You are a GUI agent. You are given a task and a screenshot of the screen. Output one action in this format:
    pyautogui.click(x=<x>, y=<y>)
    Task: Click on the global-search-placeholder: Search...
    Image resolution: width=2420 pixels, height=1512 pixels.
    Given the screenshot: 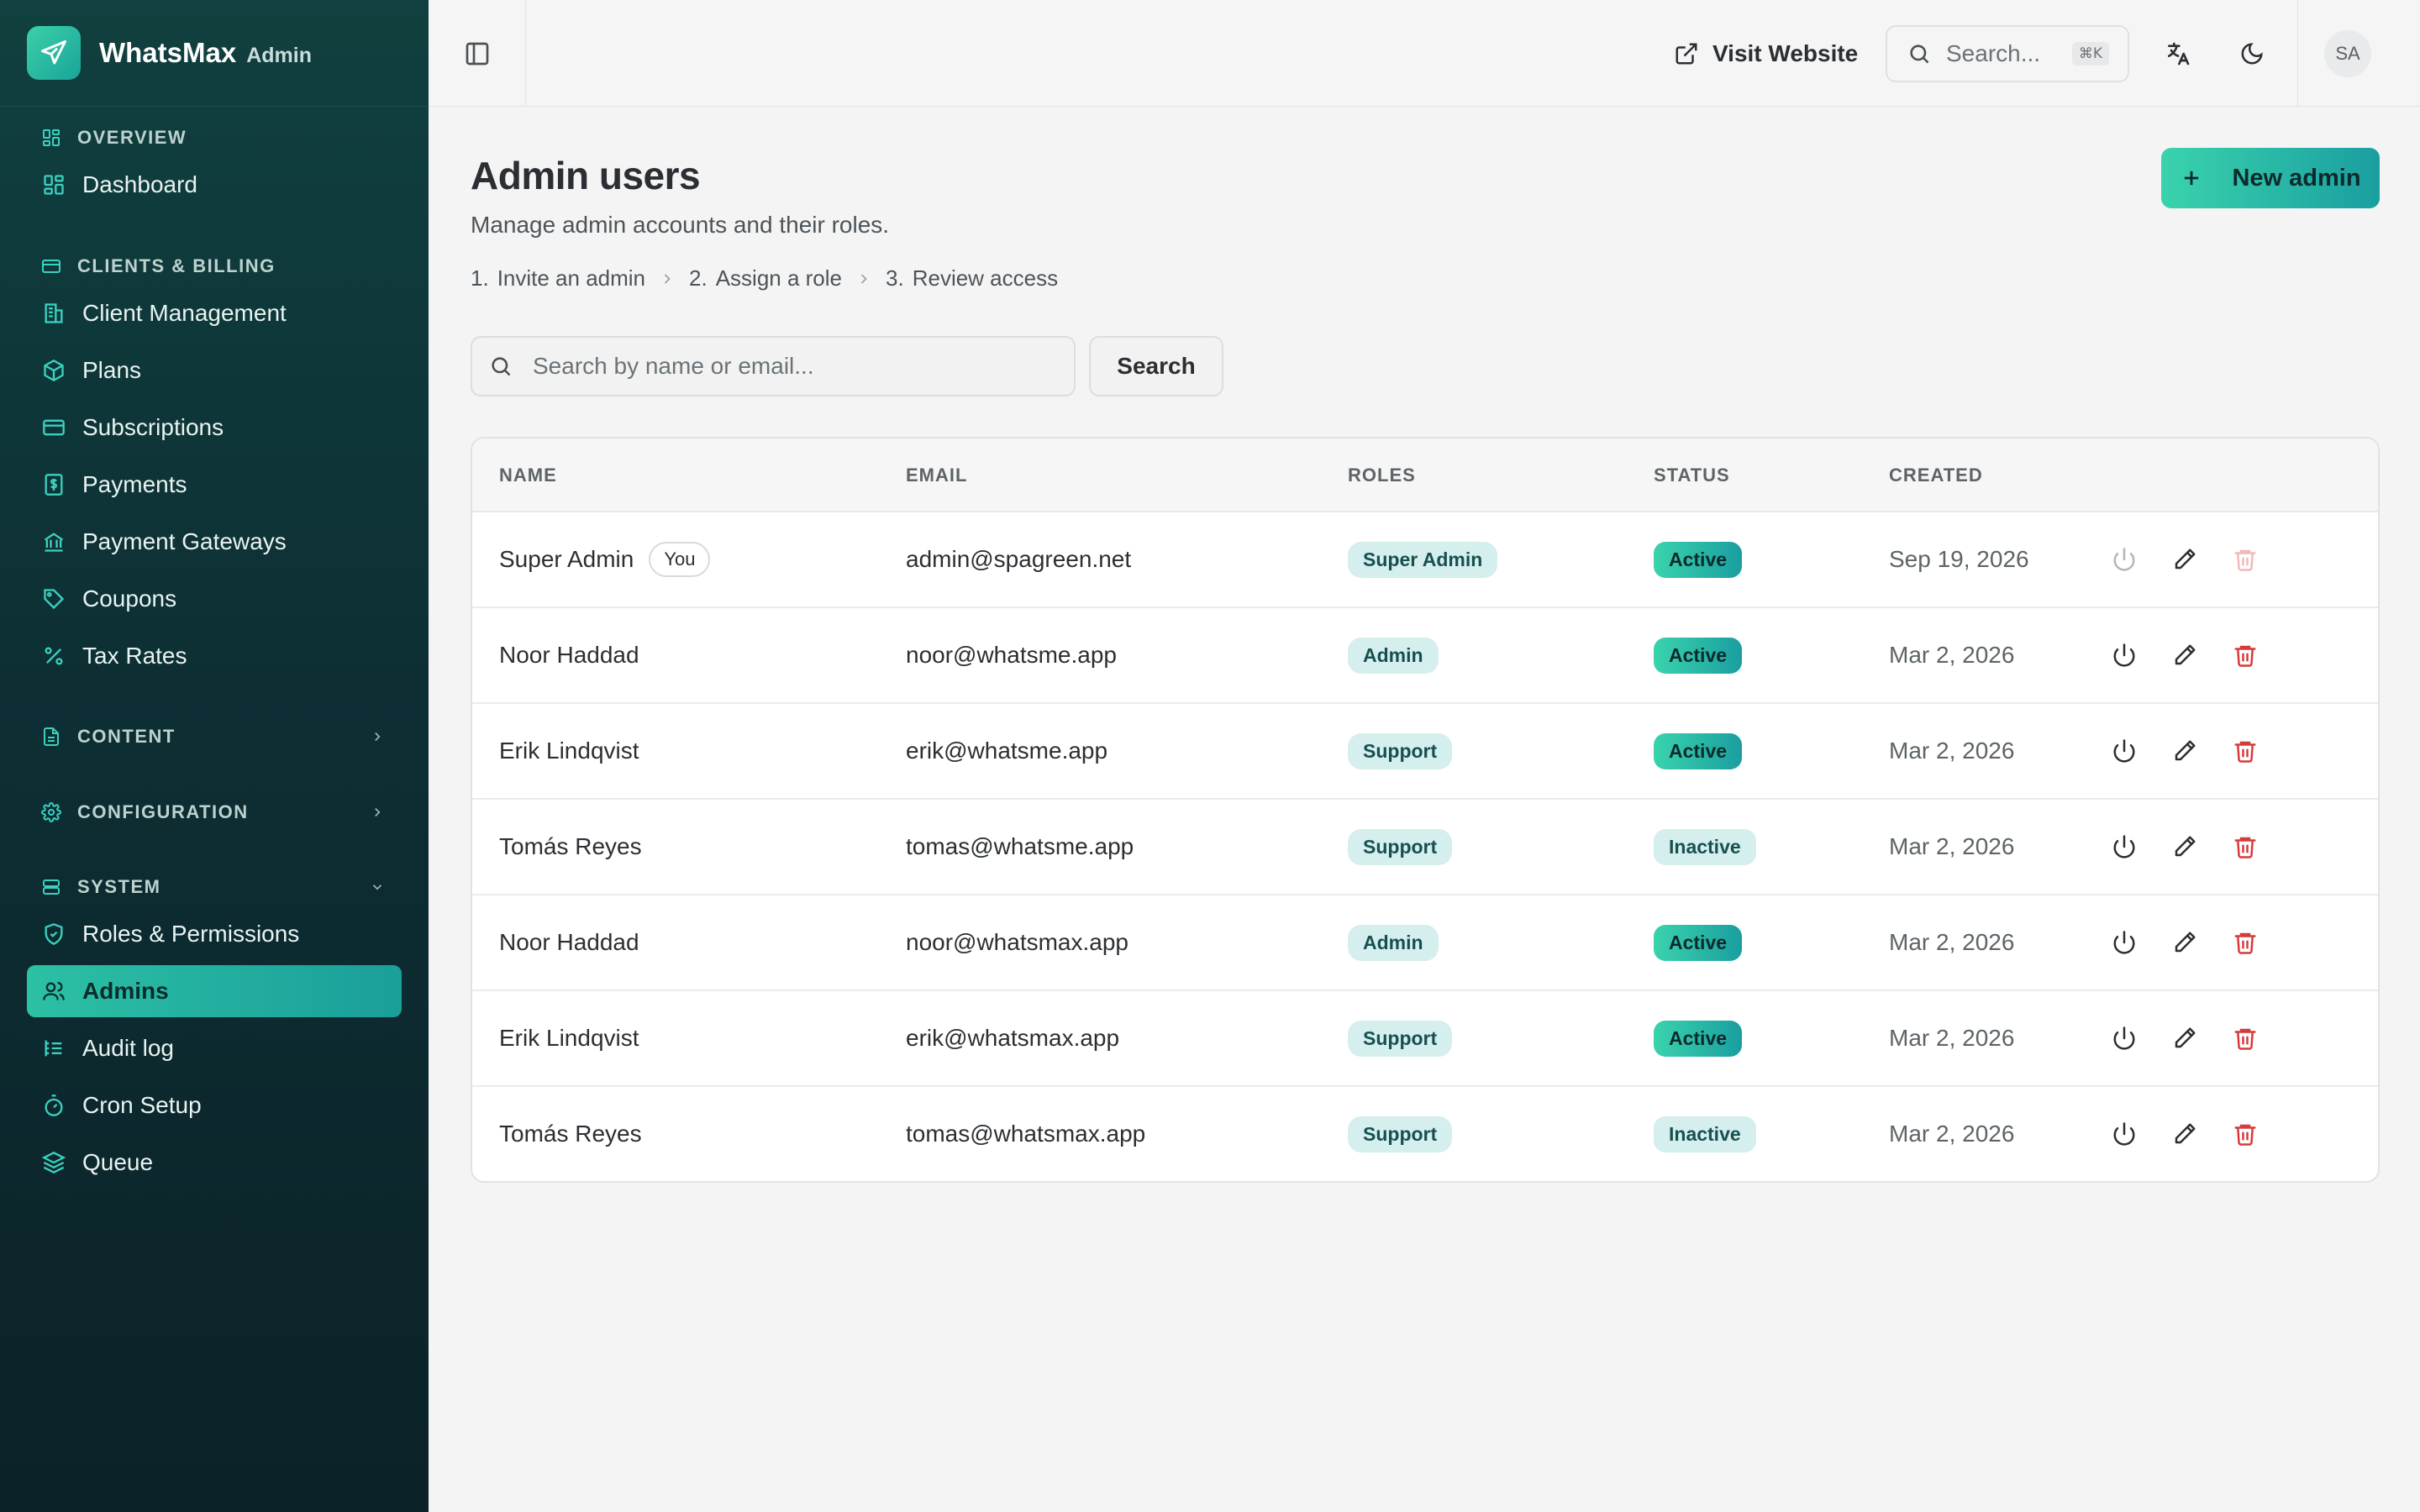 What is the action you would take?
    pyautogui.click(x=1993, y=53)
    